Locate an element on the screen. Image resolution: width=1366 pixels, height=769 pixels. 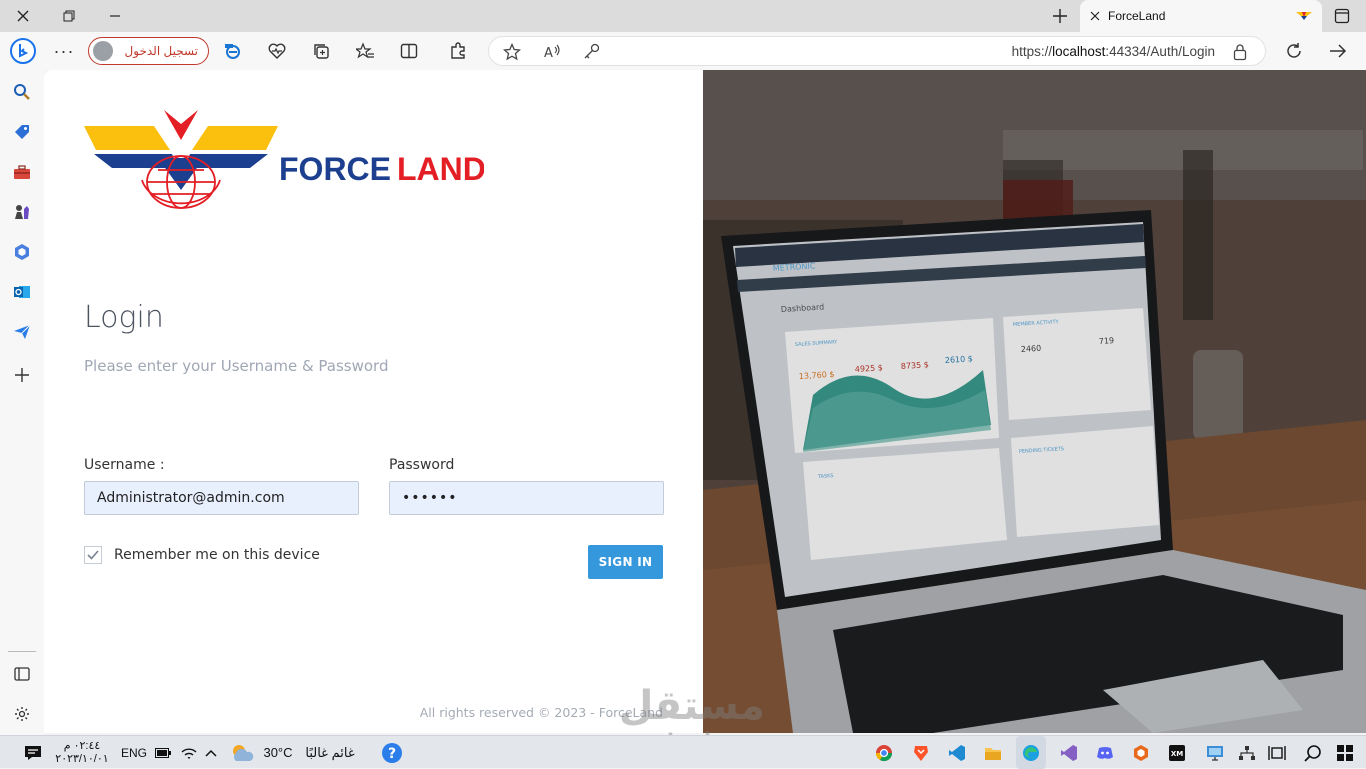
sidebar-search-button is located at coordinates (22, 92).